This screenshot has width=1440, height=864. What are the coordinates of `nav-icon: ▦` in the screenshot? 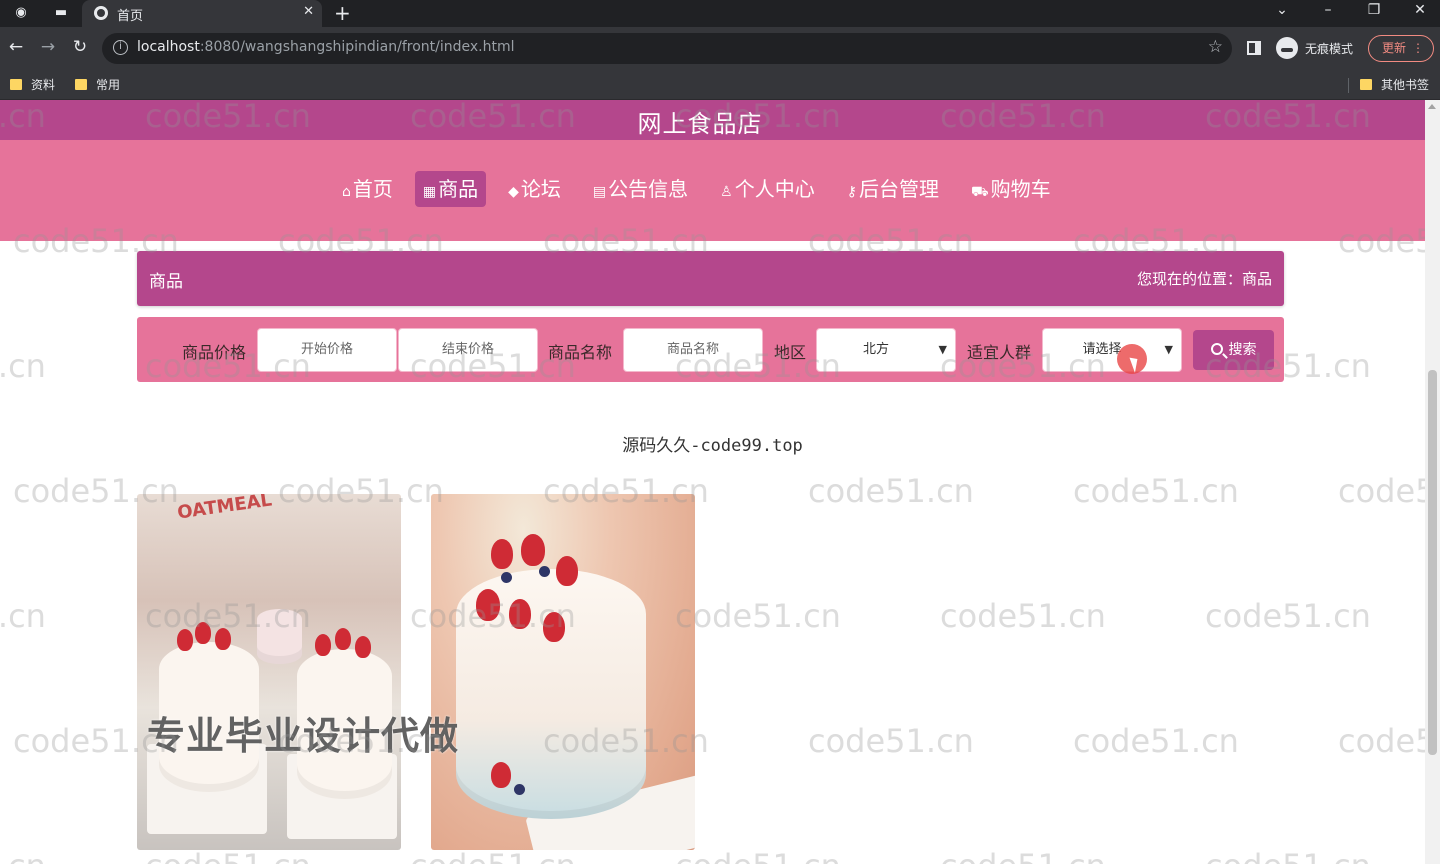 It's located at (429, 192).